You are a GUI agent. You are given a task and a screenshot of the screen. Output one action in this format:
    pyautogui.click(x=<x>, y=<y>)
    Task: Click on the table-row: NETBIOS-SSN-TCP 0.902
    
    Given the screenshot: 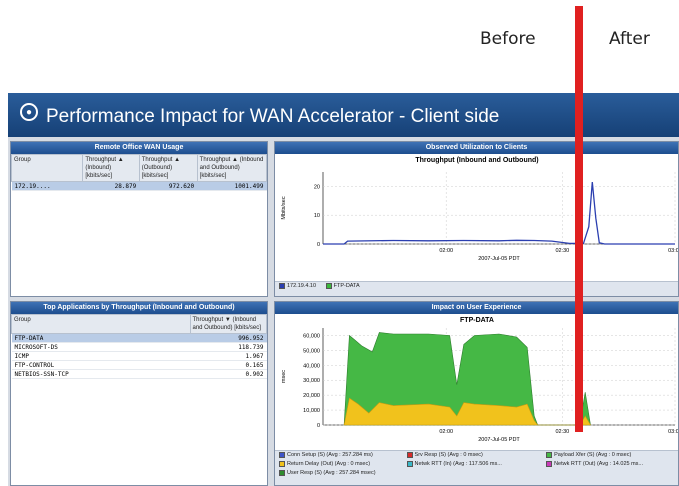 What is the action you would take?
    pyautogui.click(x=139, y=374)
    